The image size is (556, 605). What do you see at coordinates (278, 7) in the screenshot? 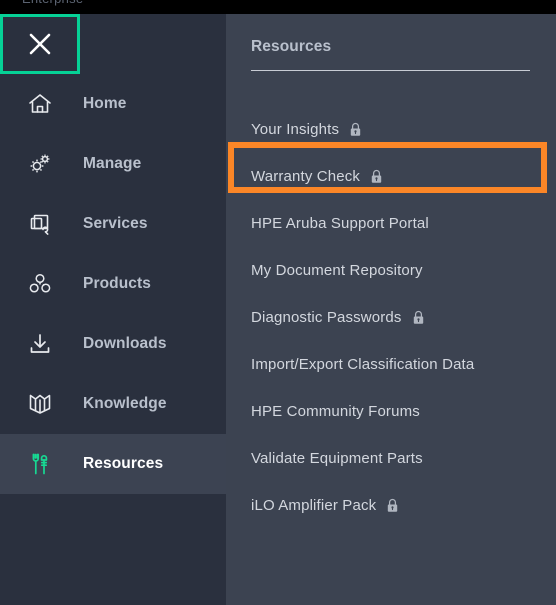
I see `top-bar: Enterprise` at bounding box center [278, 7].